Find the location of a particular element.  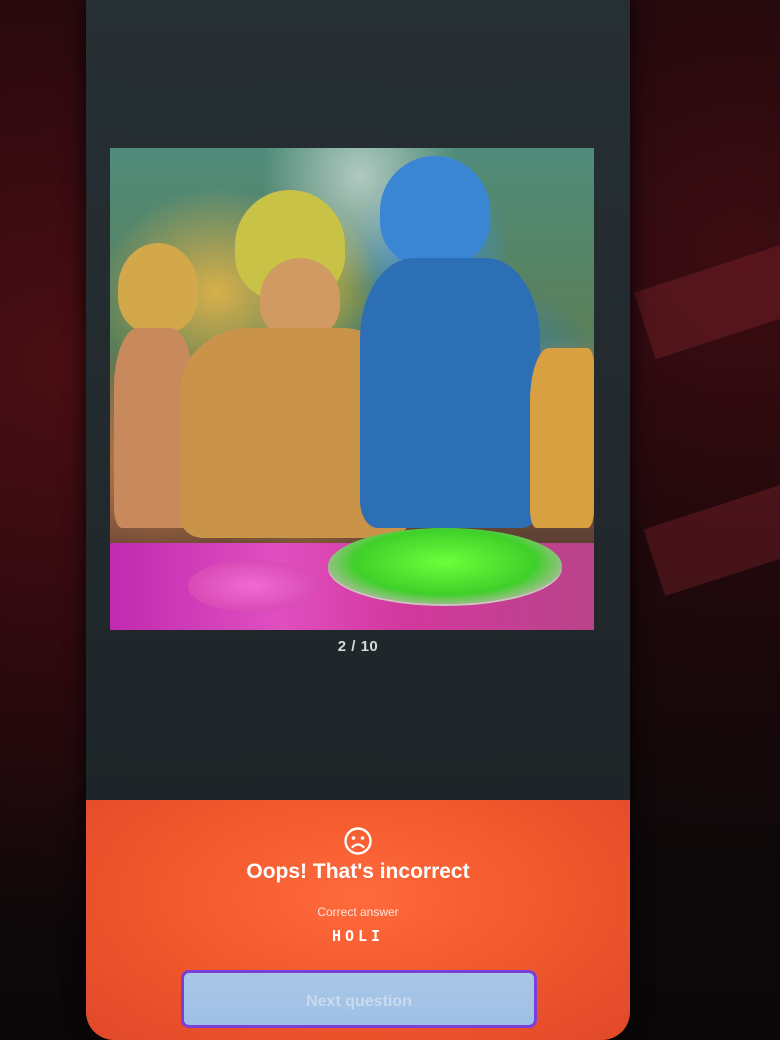

result-title: Oops! That's incorrect is located at coordinates (358, 871).